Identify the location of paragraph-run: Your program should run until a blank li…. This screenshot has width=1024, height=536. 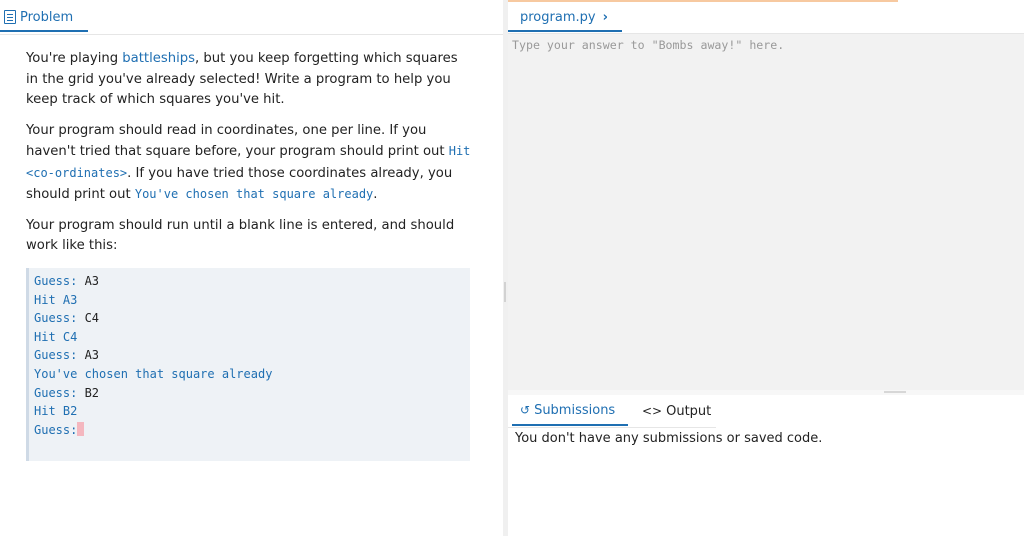
(240, 235).